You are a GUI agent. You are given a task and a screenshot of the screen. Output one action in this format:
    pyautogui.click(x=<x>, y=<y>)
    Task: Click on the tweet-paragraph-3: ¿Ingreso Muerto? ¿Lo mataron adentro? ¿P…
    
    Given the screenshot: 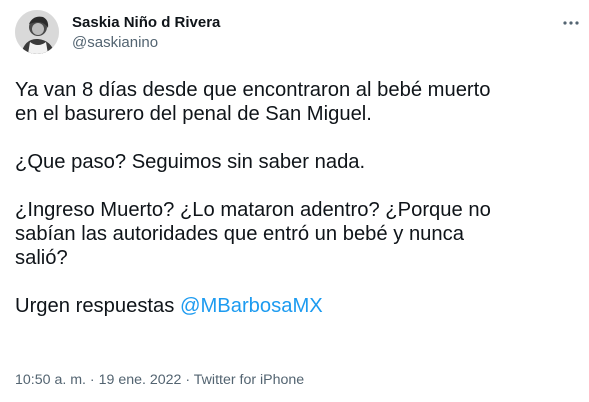 What is the action you would take?
    pyautogui.click(x=253, y=234)
    